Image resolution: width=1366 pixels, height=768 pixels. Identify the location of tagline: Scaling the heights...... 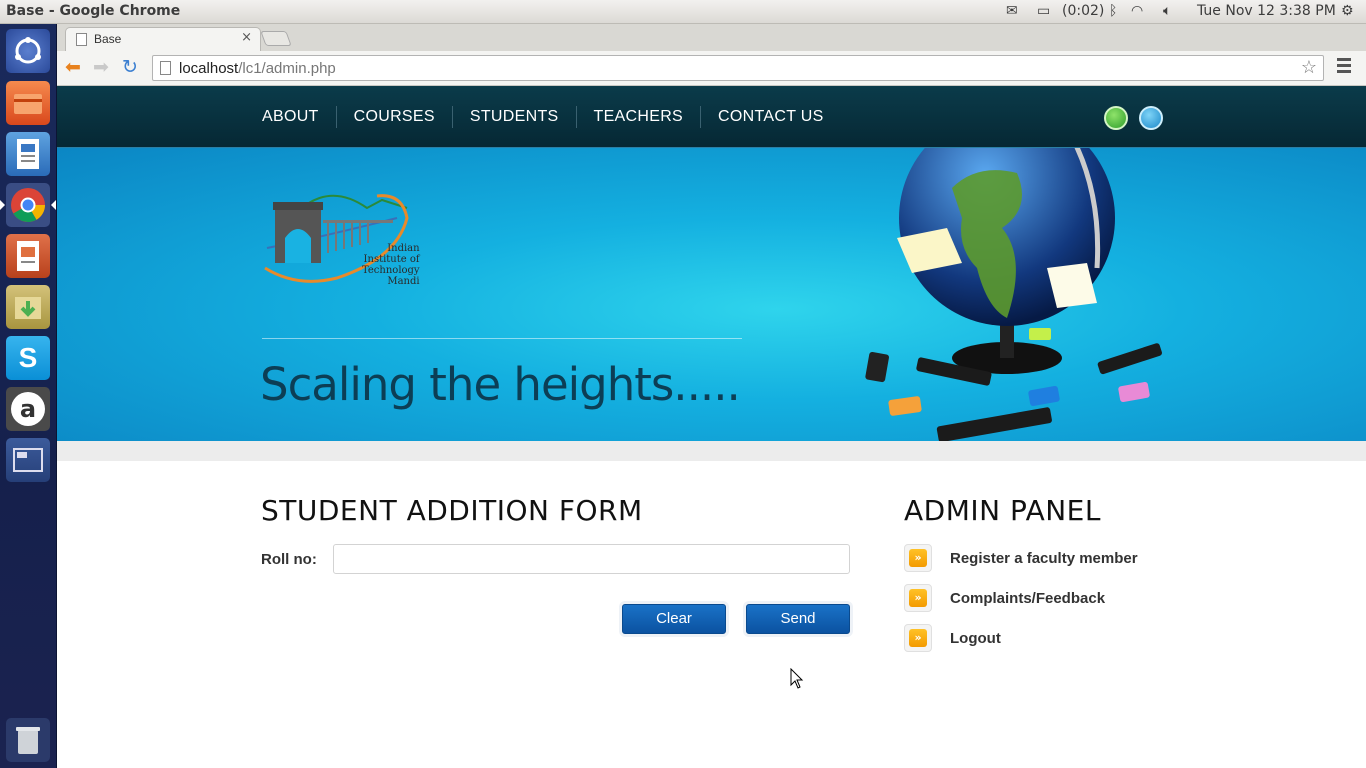
(500, 384).